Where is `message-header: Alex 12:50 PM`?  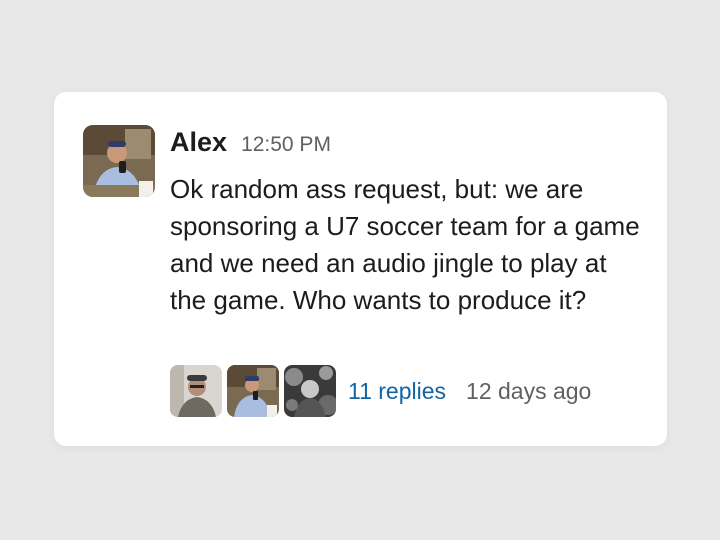
message-header: Alex 12:50 PM is located at coordinates (250, 142).